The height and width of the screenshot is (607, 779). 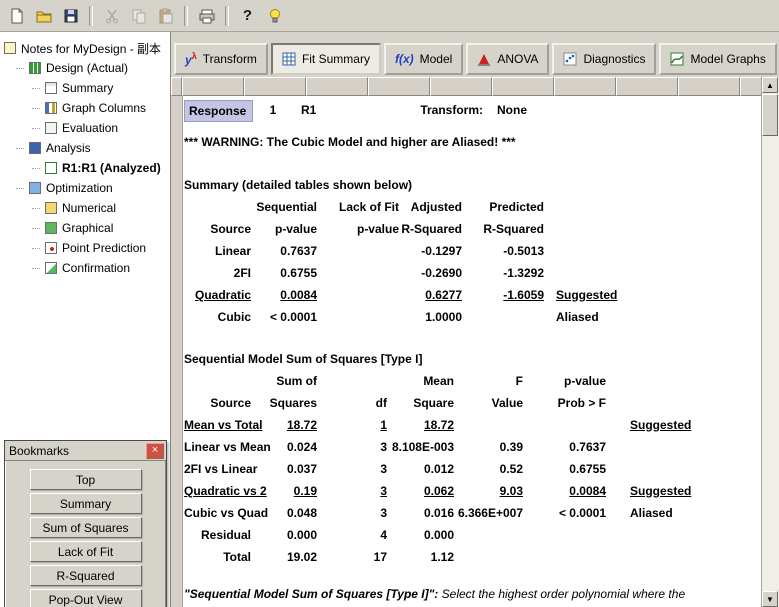 What do you see at coordinates (441, 381) in the screenshot?
I see `sequential-header-top: Sum of Mean F p-value` at bounding box center [441, 381].